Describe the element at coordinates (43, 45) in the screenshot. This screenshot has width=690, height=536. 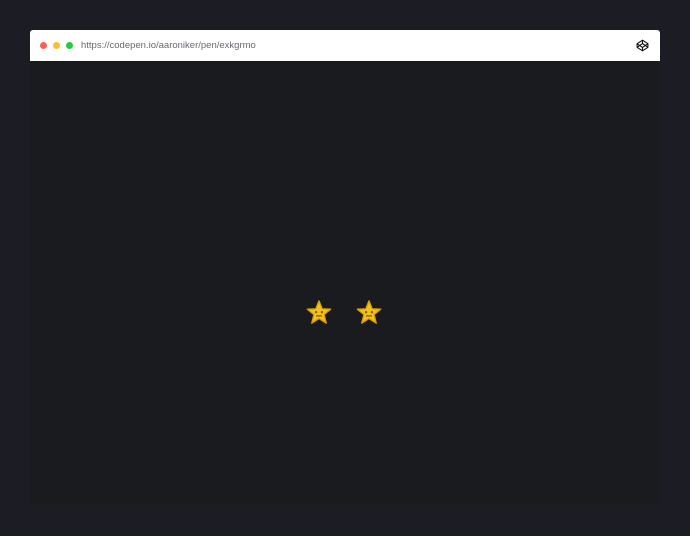
I see `close-dot-icon` at that location.